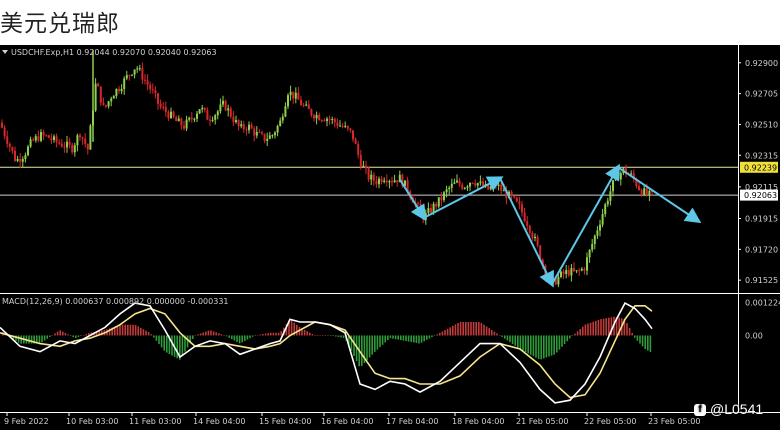 This screenshot has height=439, width=780. Describe the element at coordinates (412, 421) in the screenshot. I see `time-tick-label: 17 Feb 04:00` at that location.